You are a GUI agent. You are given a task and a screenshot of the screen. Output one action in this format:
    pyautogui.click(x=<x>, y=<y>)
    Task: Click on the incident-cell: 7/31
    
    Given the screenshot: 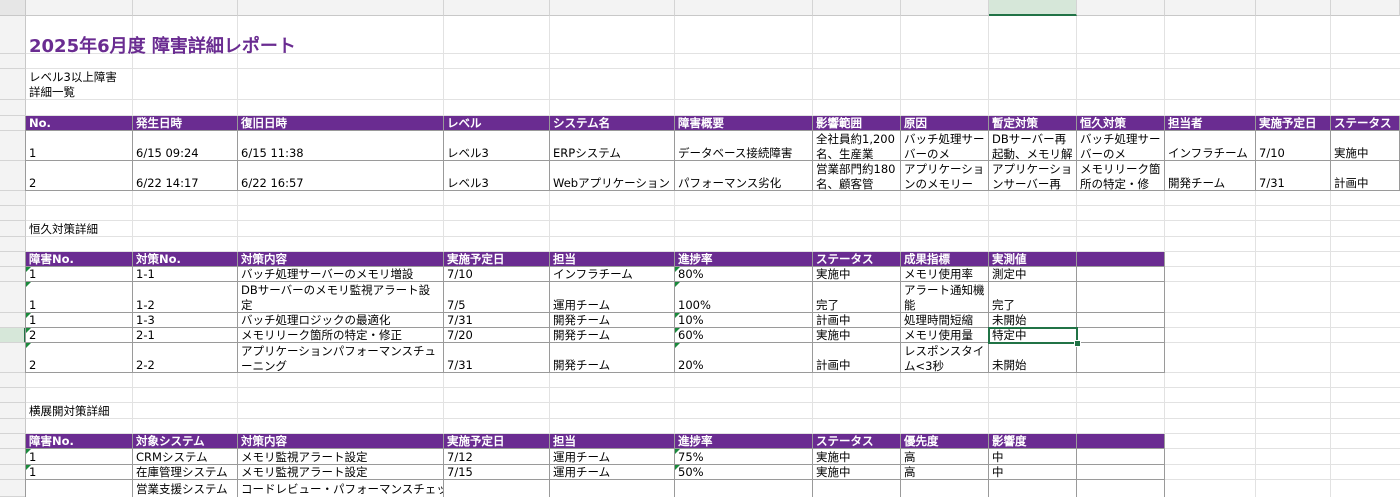 What is the action you would take?
    pyautogui.click(x=1293, y=176)
    